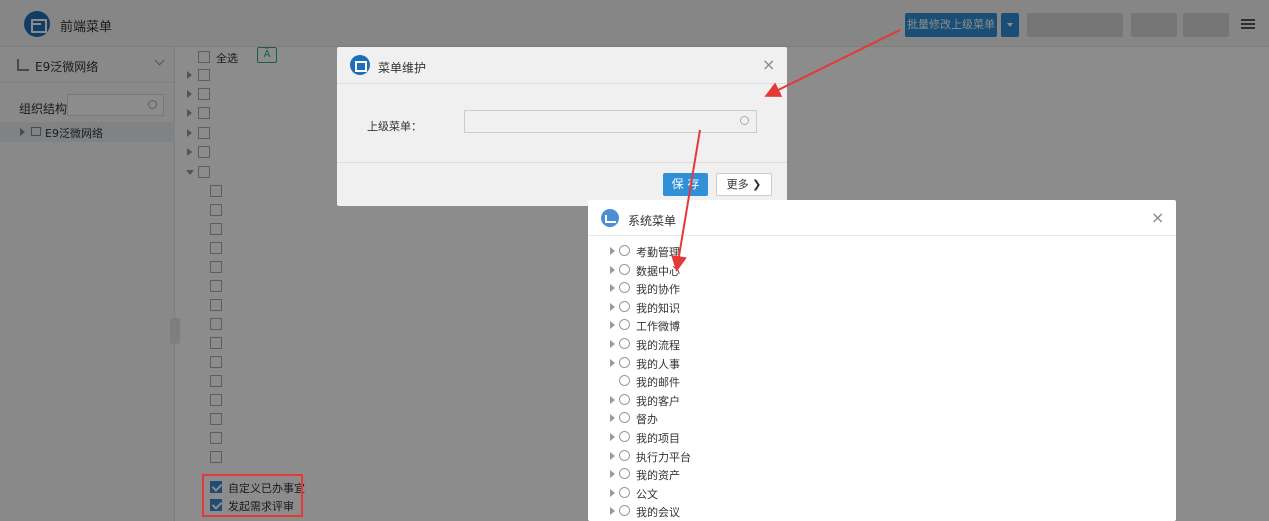  Describe the element at coordinates (658, 438) in the screenshot. I see `system-menu-item-label: 我的项目` at that location.